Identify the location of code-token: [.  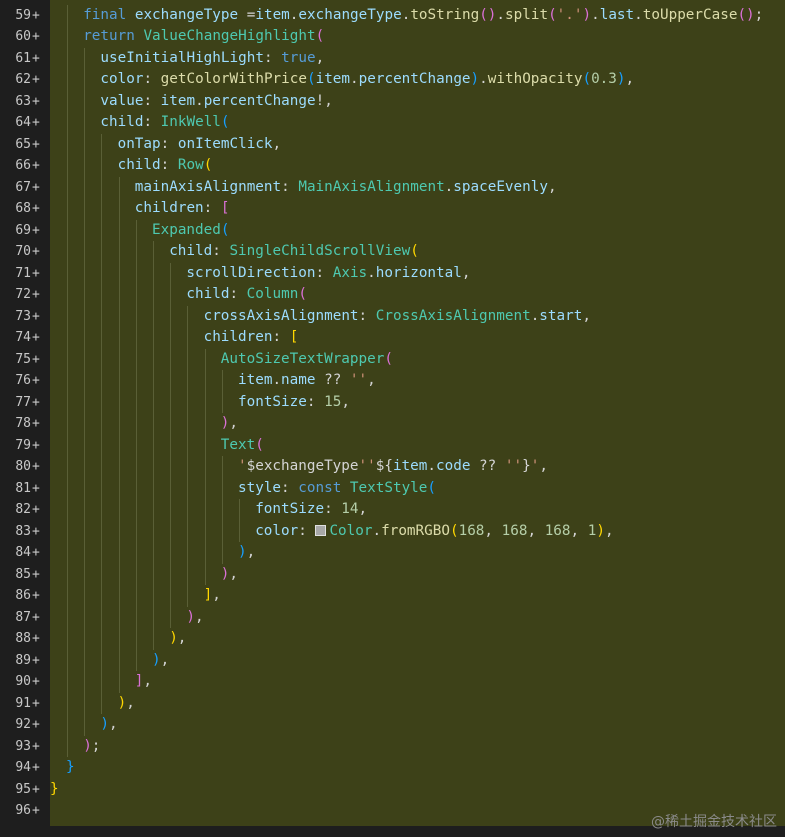
(225, 208).